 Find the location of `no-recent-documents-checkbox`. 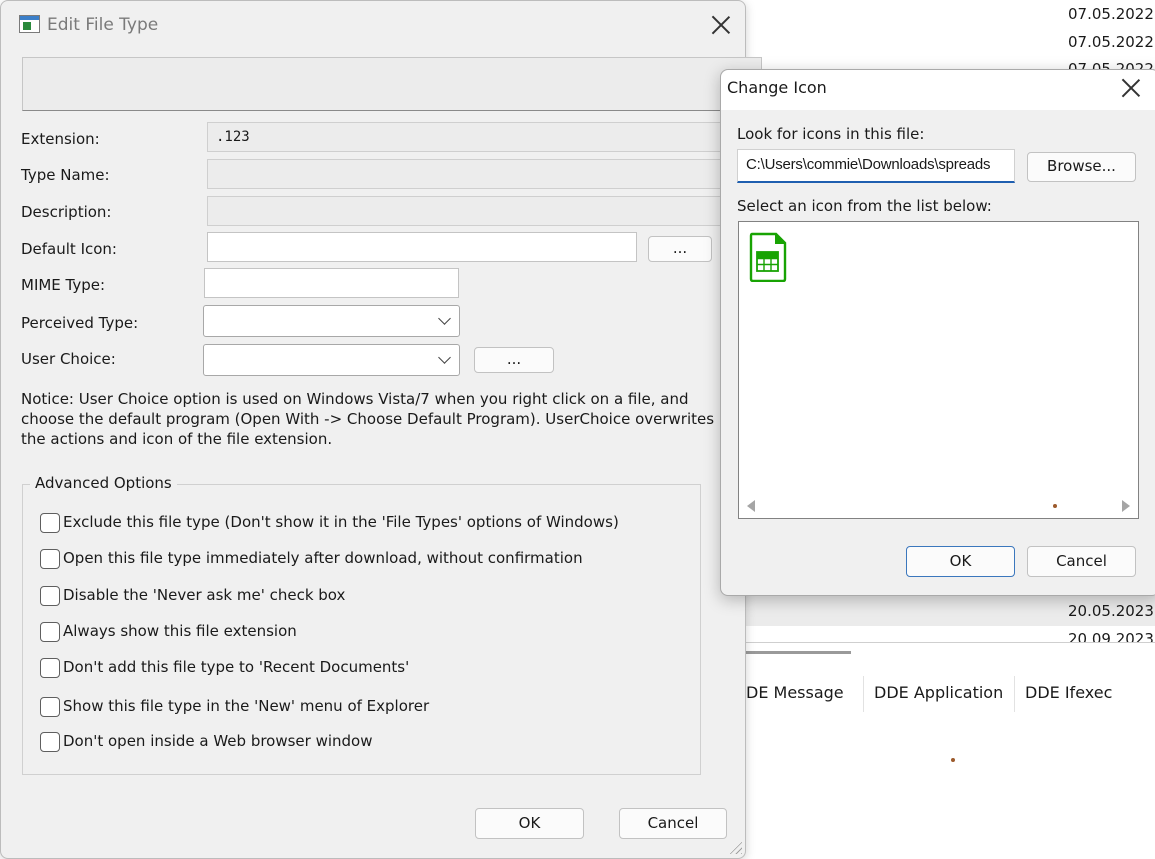

no-recent-documents-checkbox is located at coordinates (50, 668).